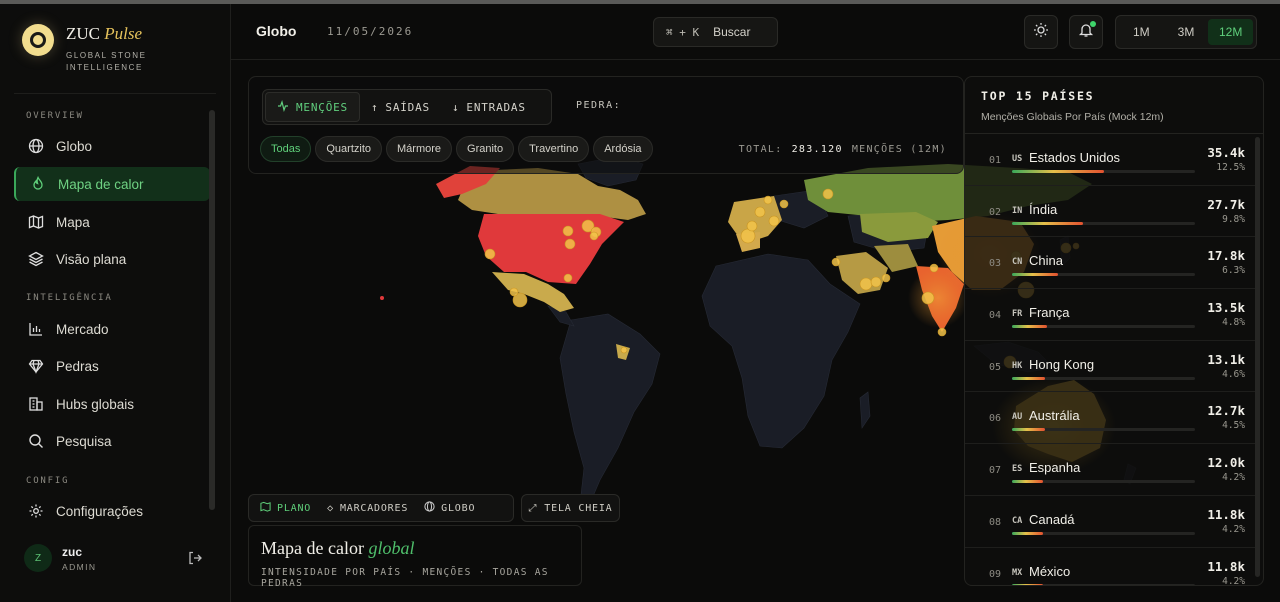  What do you see at coordinates (294, 508) in the screenshot?
I see `view-label: PLANO` at bounding box center [294, 508].